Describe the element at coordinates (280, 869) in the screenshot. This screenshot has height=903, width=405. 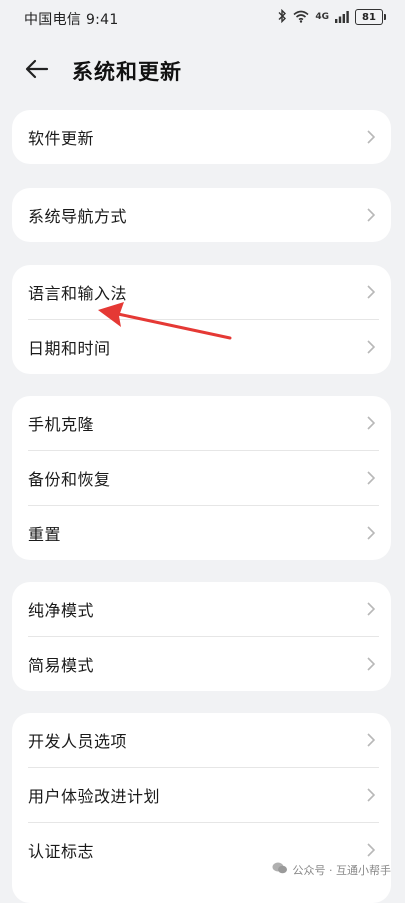
I see `wechat-icon` at that location.